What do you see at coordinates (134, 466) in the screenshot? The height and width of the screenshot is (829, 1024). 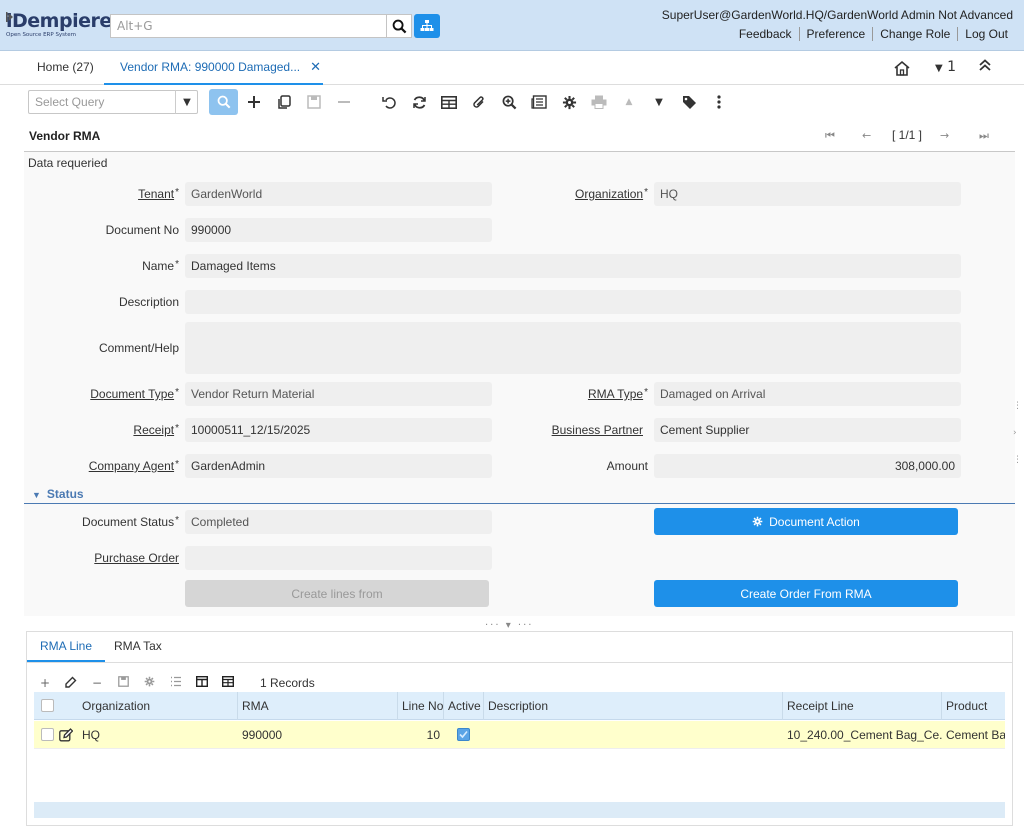 I see `company-agent-label: Company Agent*` at bounding box center [134, 466].